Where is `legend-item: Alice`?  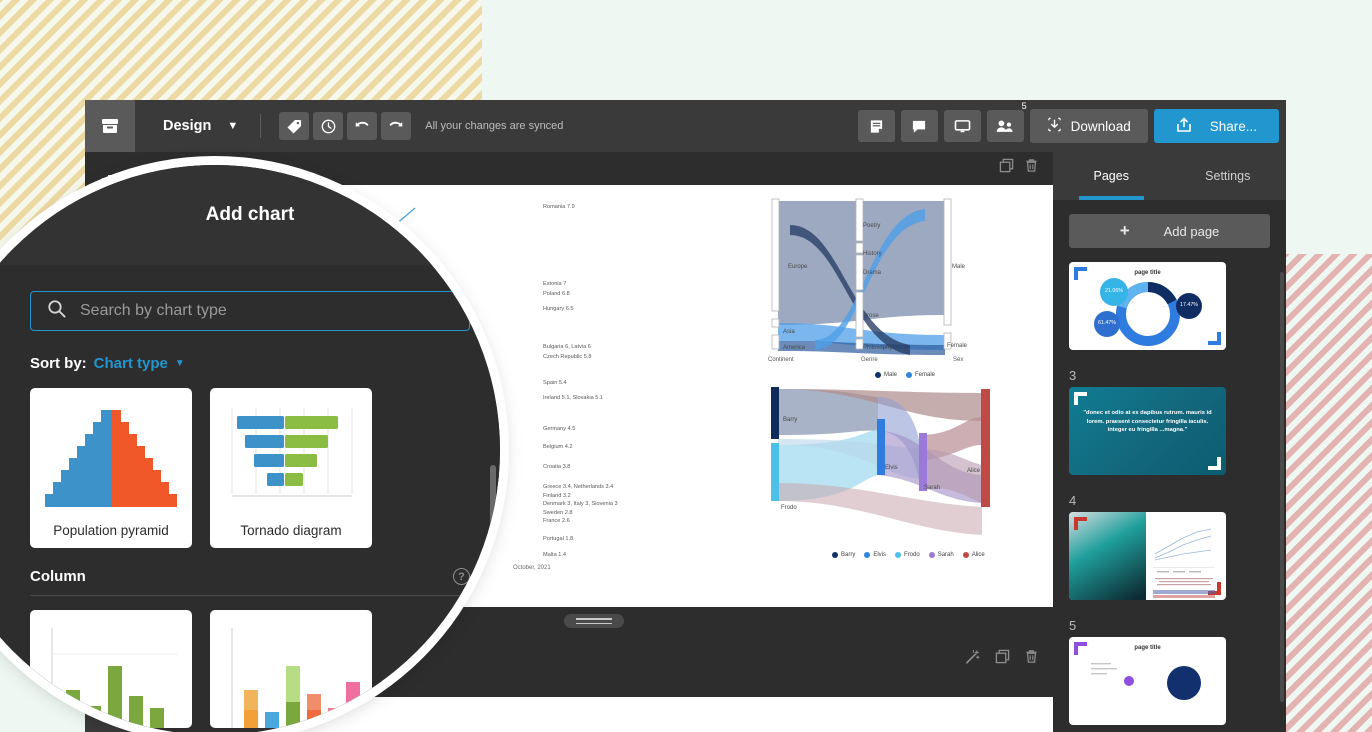 legend-item: Alice is located at coordinates (973, 555).